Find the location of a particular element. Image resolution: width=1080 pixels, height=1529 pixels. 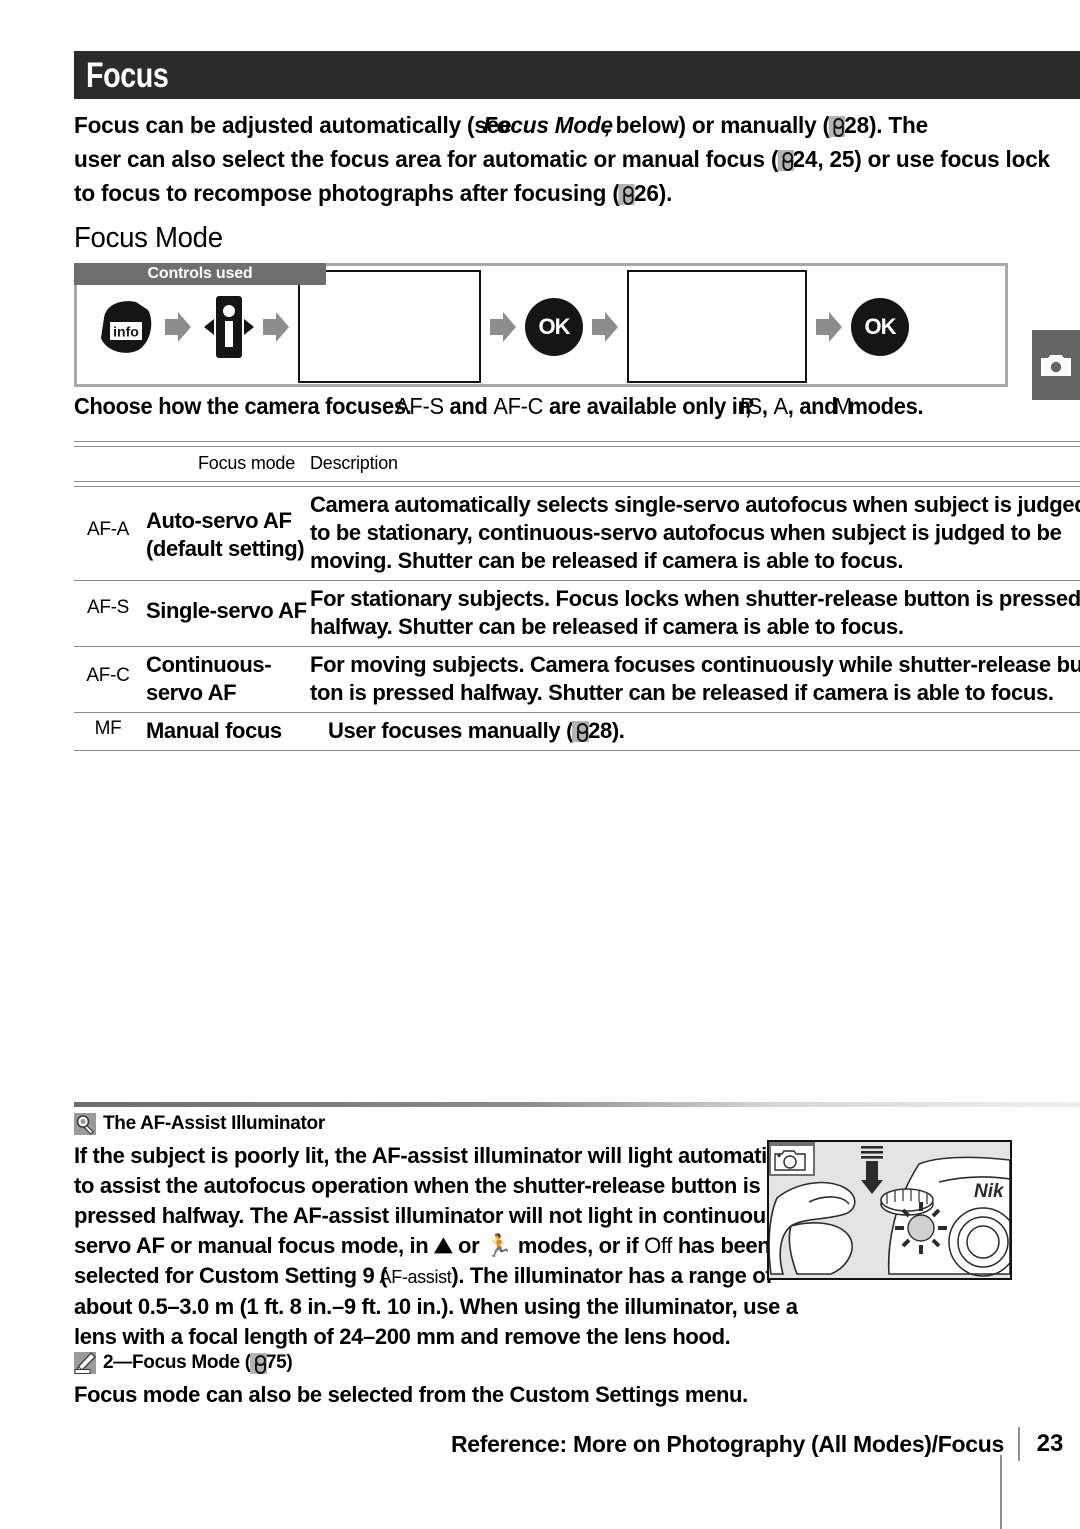

row-mode-af-c: Continuous- servo AF is located at coordinates (226, 679).